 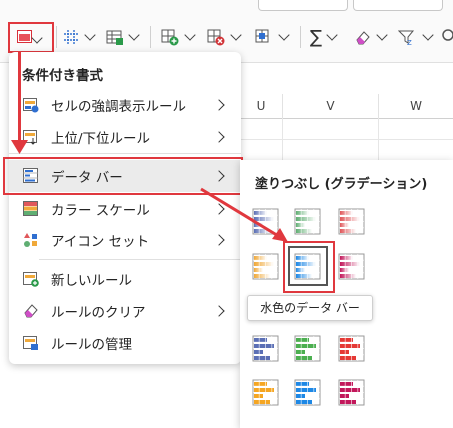 What do you see at coordinates (91, 281) in the screenshot?
I see `menu-item-label: 新しいルール` at bounding box center [91, 281].